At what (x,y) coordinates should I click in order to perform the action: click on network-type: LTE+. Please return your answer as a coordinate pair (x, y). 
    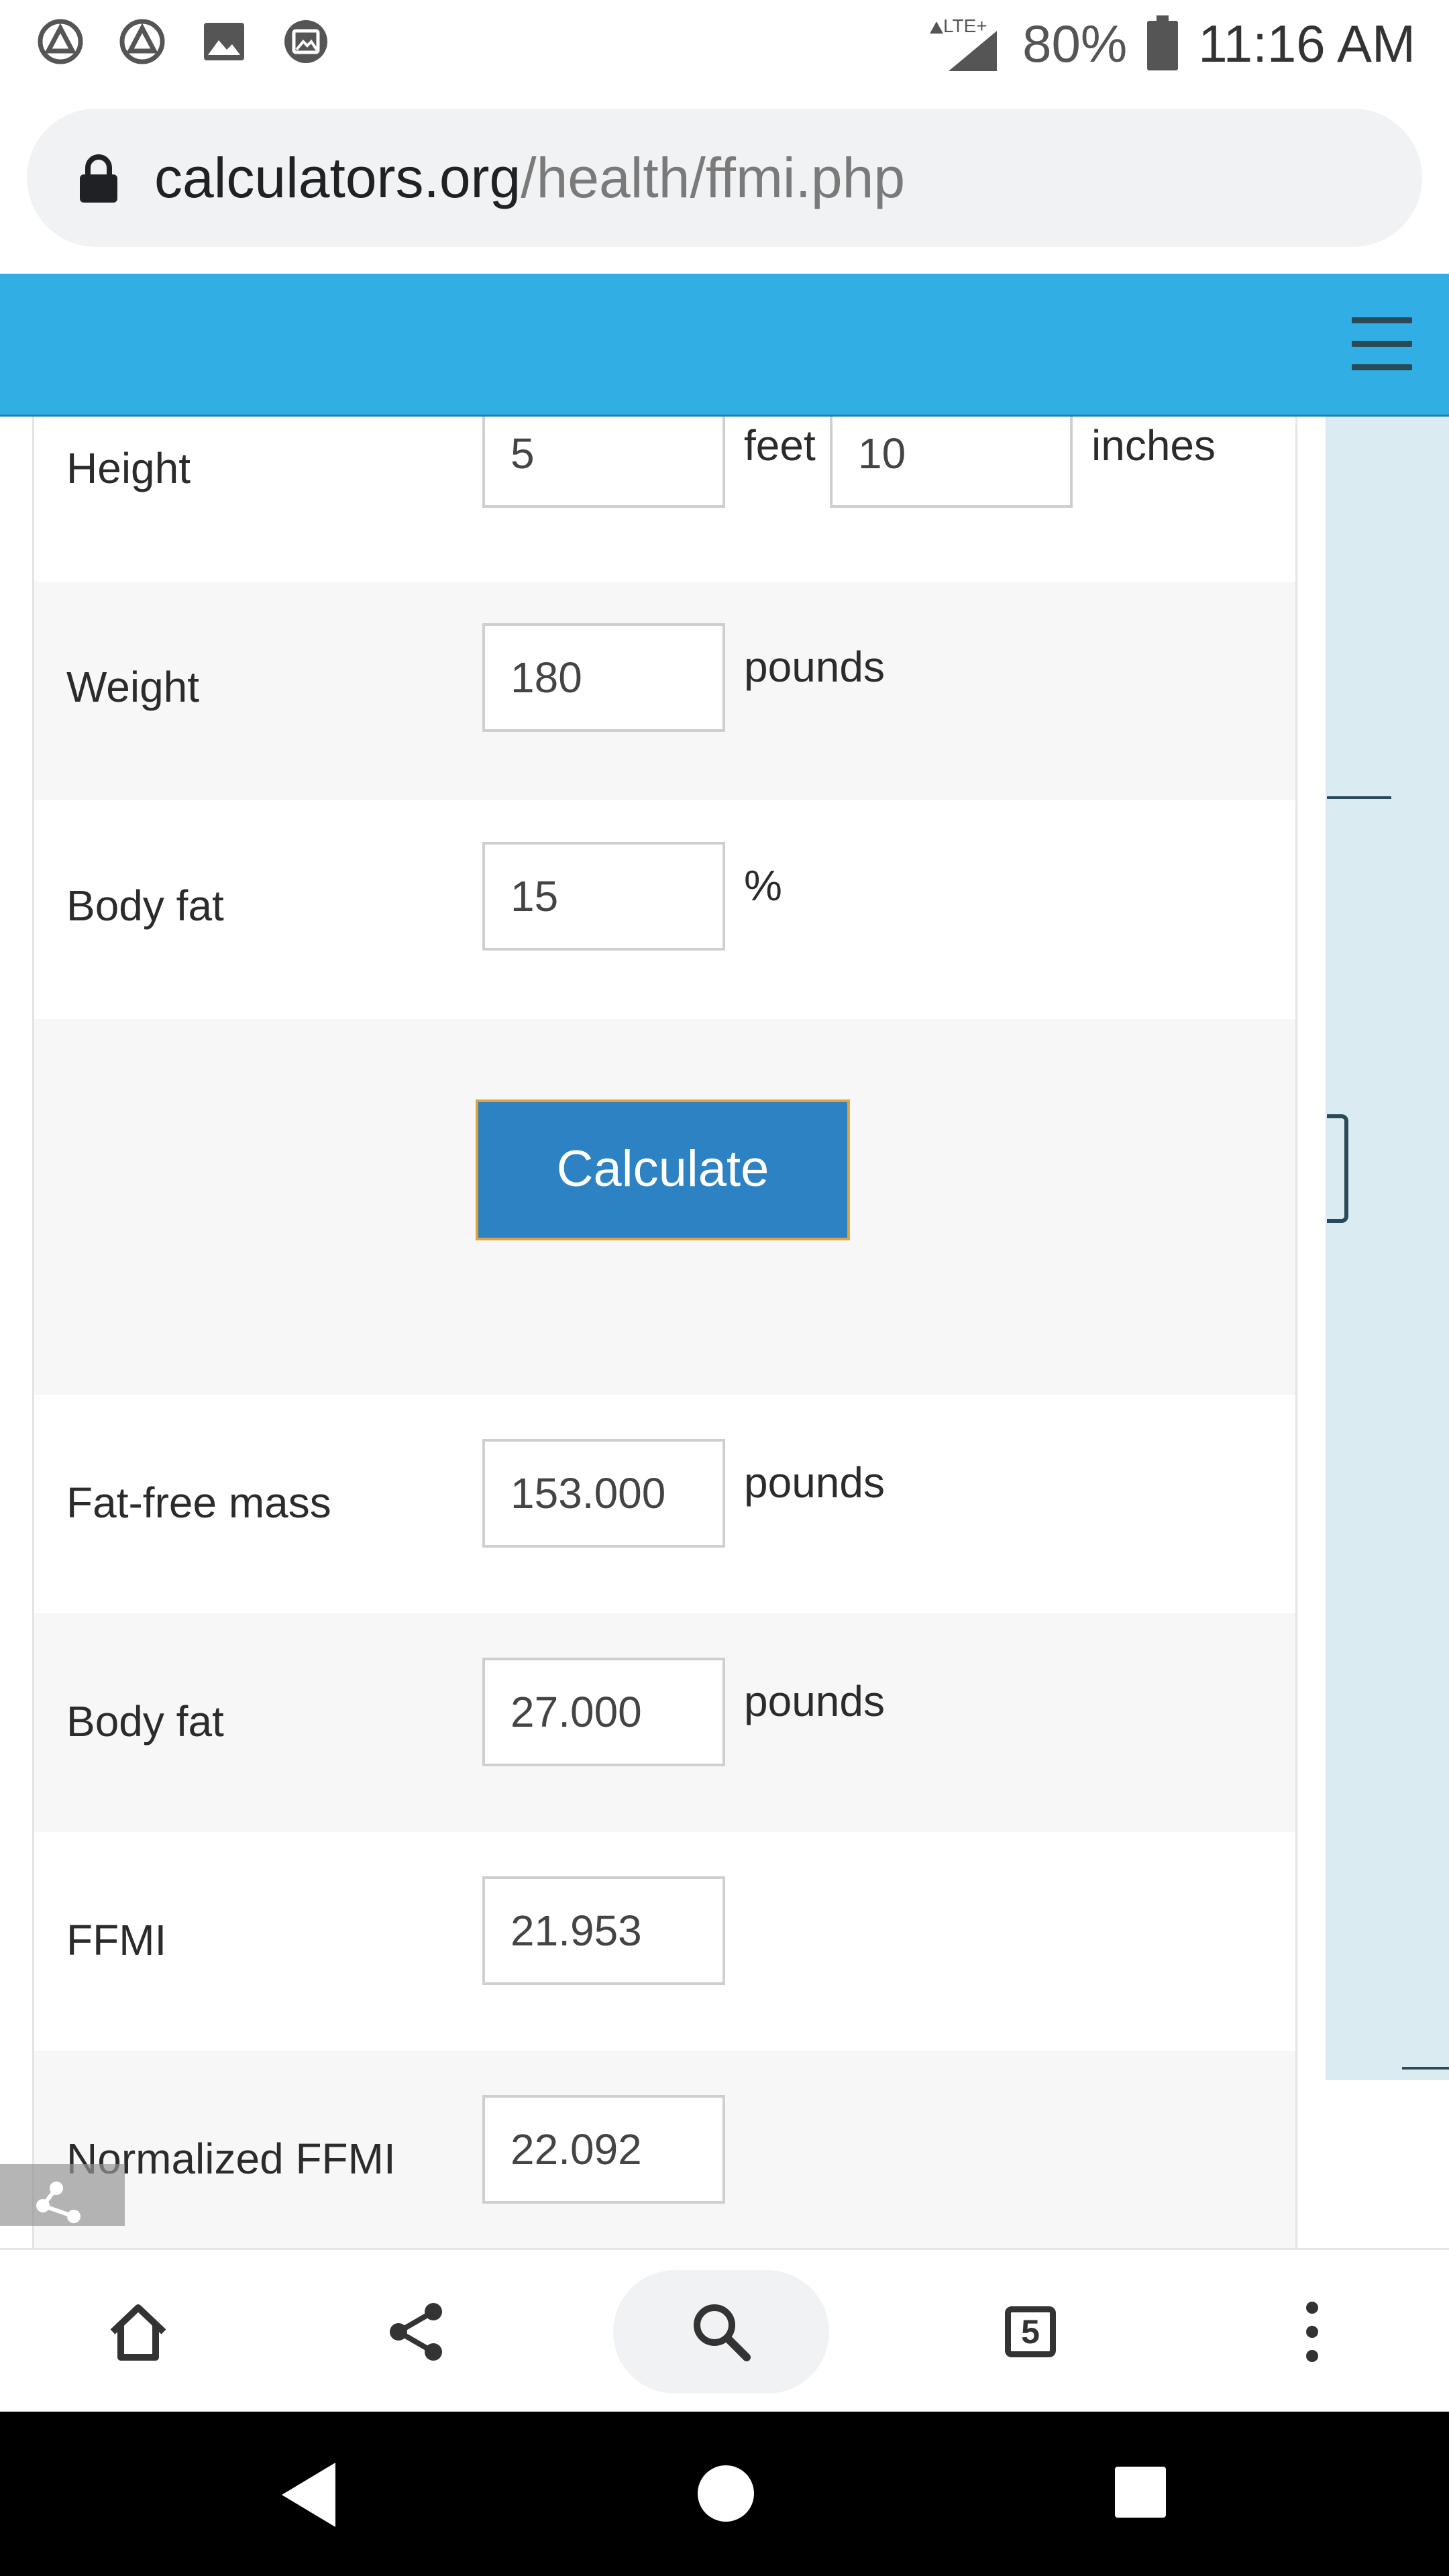
    Looking at the image, I should click on (965, 25).